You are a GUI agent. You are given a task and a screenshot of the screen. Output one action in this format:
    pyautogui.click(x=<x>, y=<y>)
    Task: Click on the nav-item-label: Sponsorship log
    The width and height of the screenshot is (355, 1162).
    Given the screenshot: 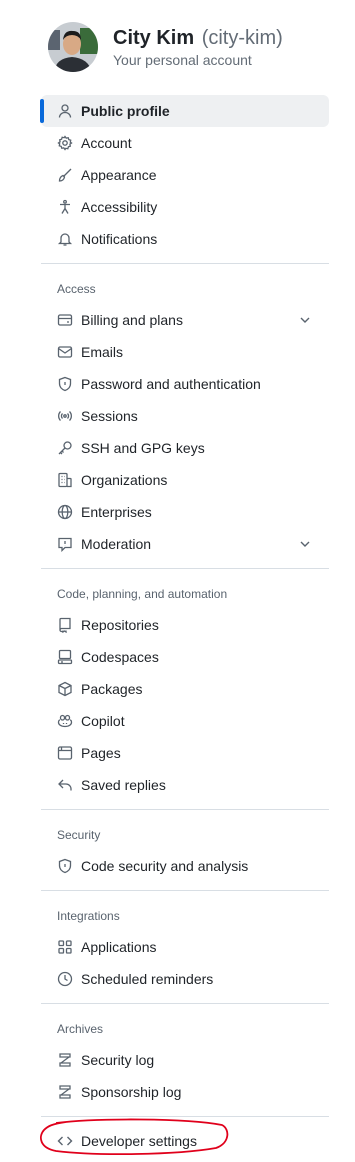 What is the action you would take?
    pyautogui.click(x=131, y=1092)
    